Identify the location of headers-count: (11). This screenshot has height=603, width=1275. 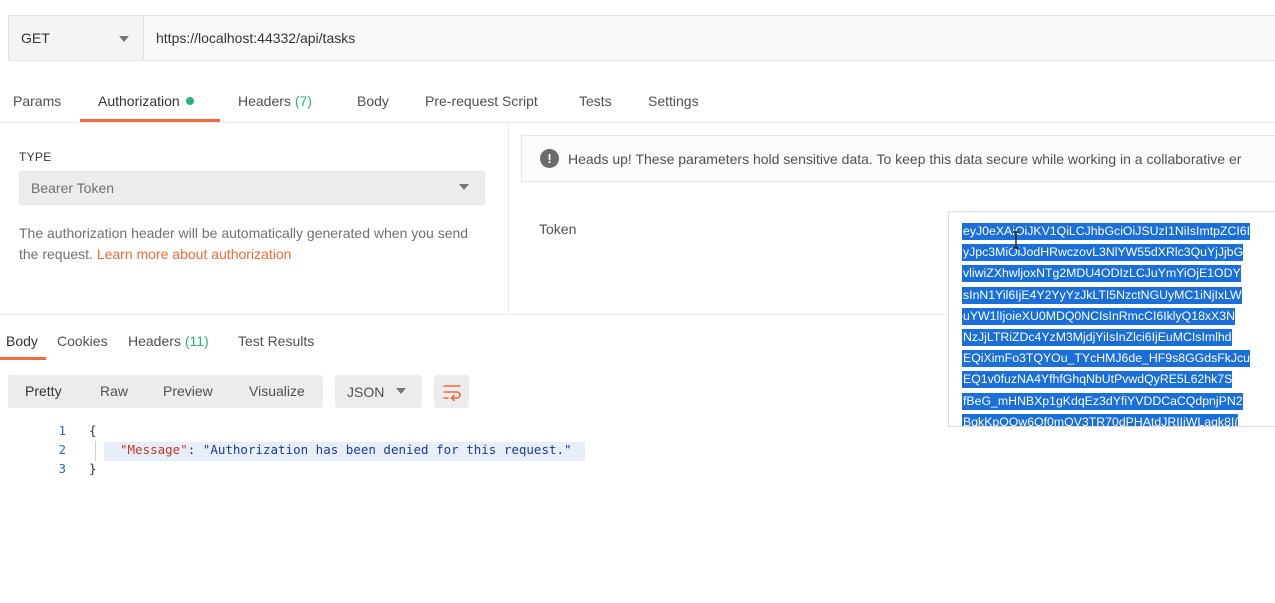
(196, 341).